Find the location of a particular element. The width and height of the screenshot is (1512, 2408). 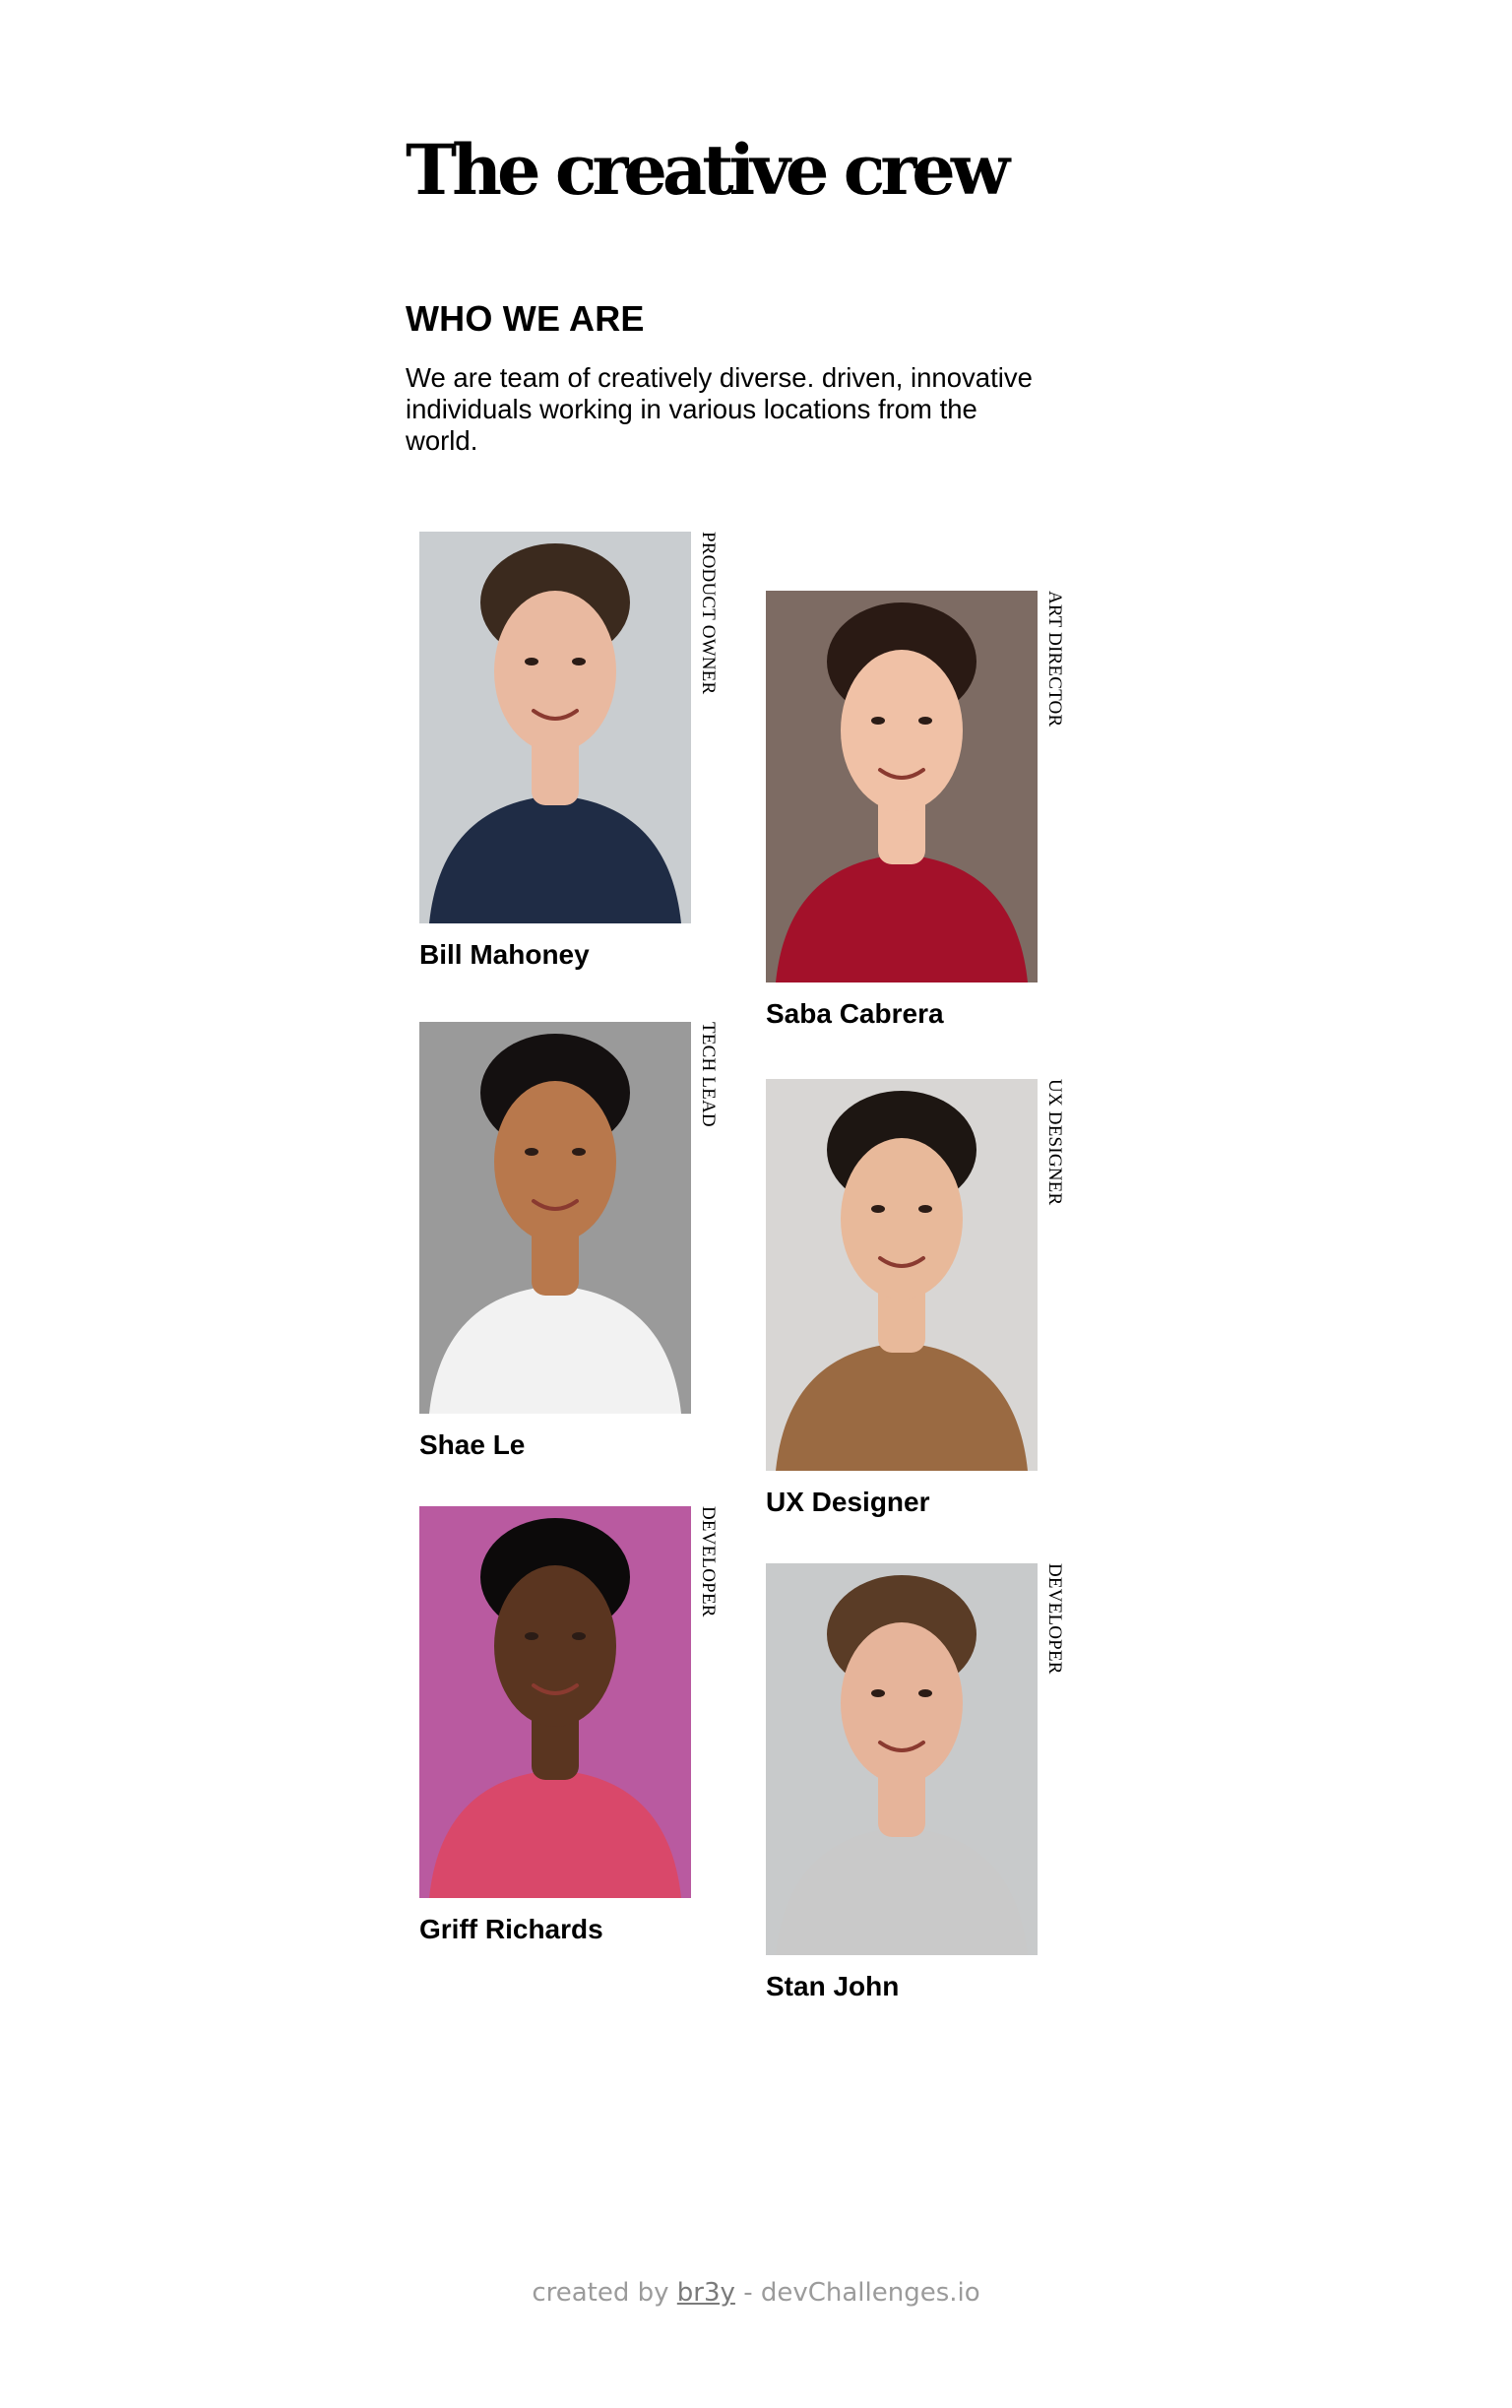

page-title: The creative crew is located at coordinates (708, 170).